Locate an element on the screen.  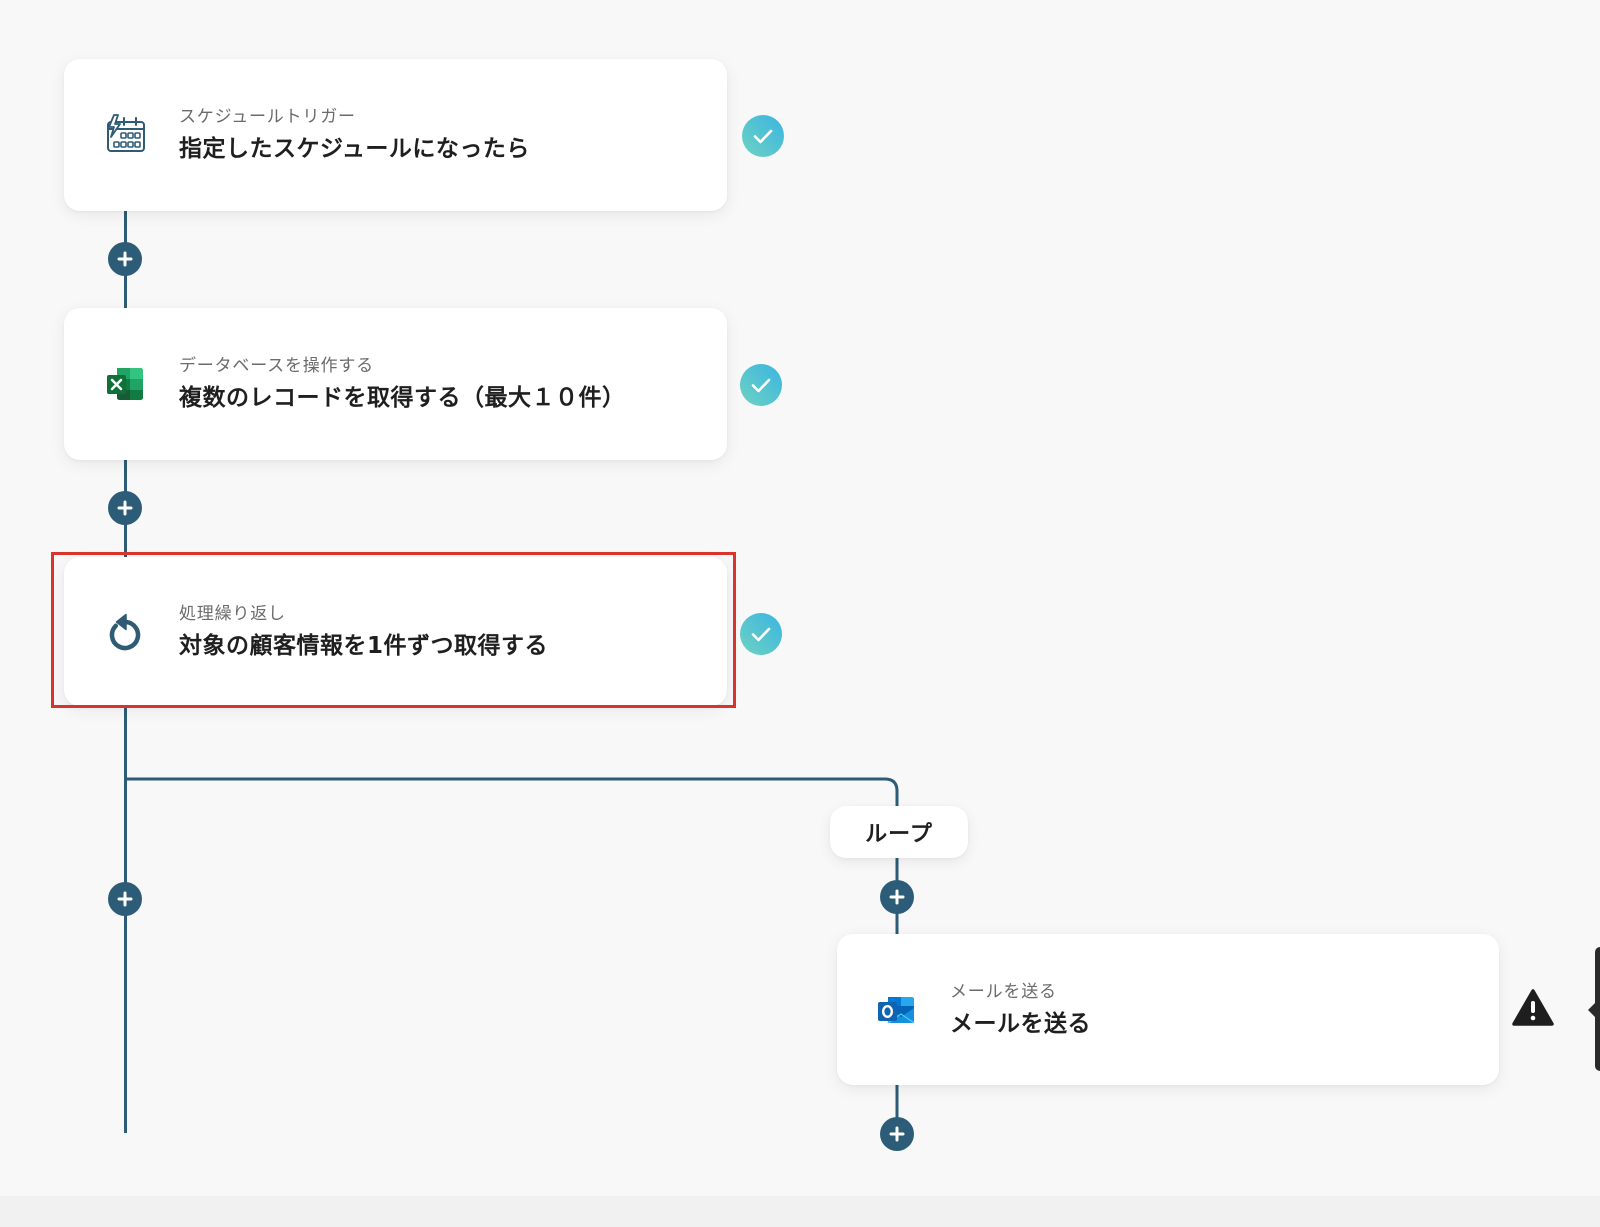
flow-node-schedule-trigger: スケジュールトリガー 指定したスケジュールになったら is located at coordinates (395, 135).